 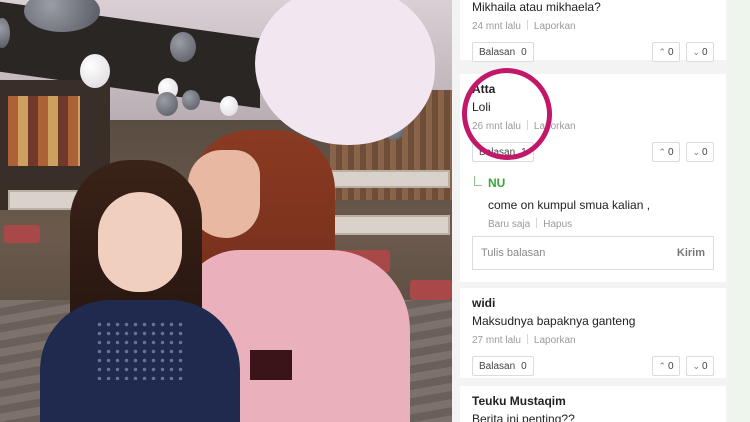 I want to click on photo-overlay-blob, so click(x=345, y=72).